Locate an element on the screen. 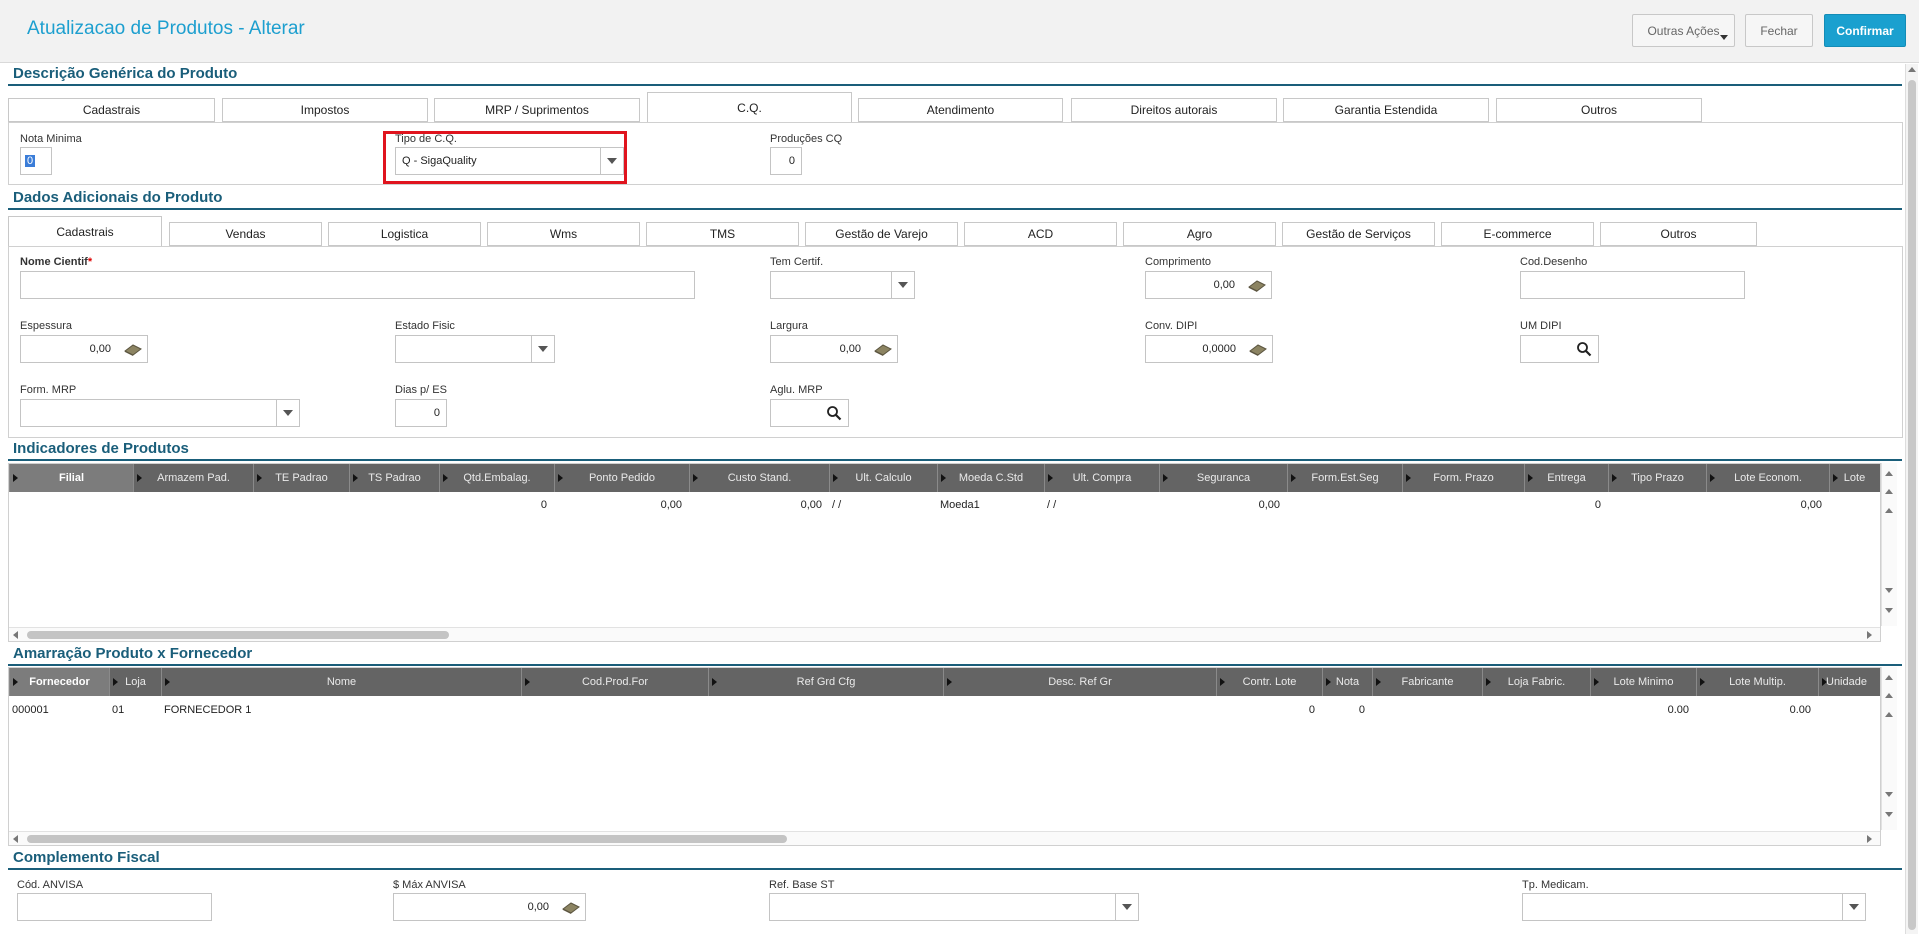  column-header: Qtd.Embalag. is located at coordinates (496, 478).